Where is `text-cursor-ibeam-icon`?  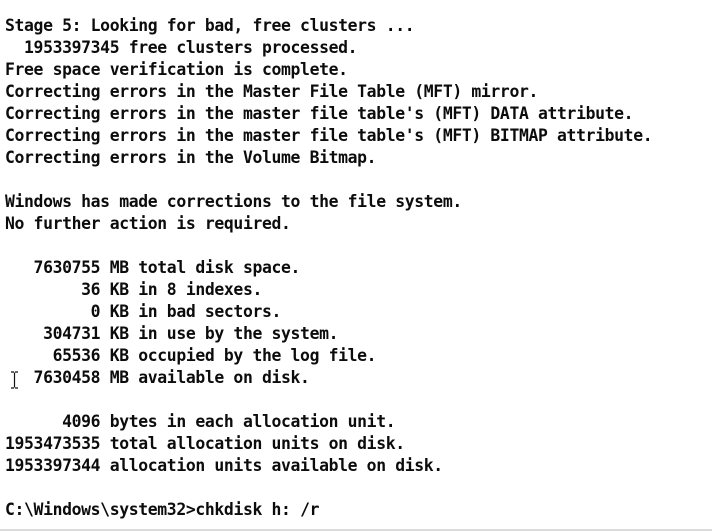 text-cursor-ibeam-icon is located at coordinates (14, 380).